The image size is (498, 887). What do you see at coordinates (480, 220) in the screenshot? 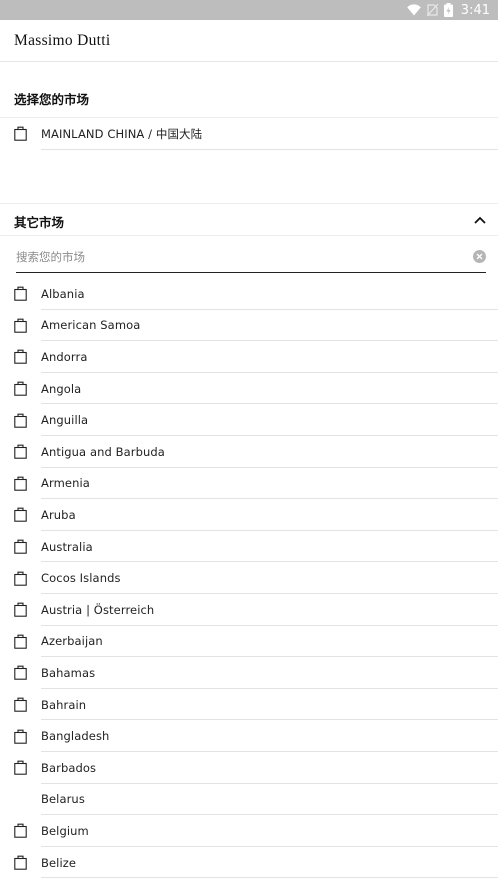
I see `chevron-up-icon` at bounding box center [480, 220].